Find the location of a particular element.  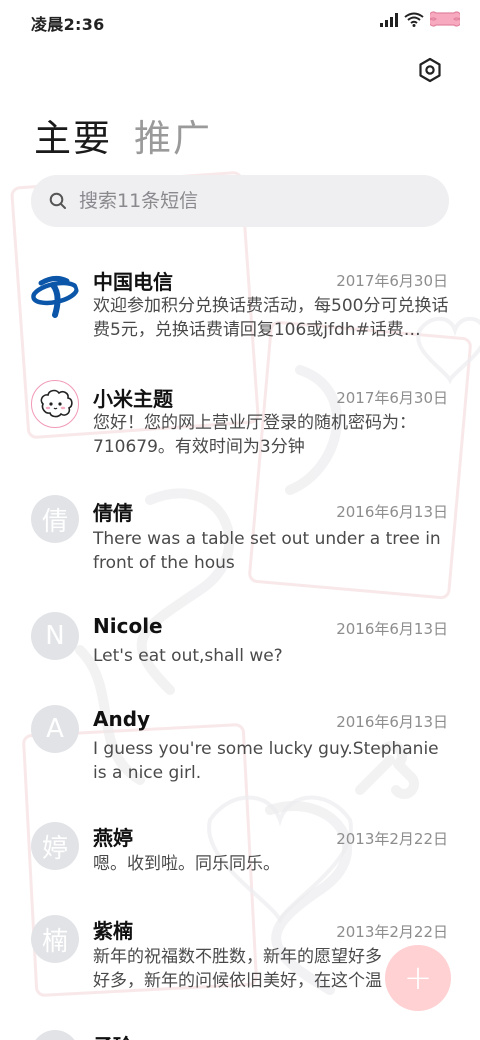

list-item: 婷 燕婷 2013年2月22日 嗯。收到啦。同乐同乐。 is located at coordinates (240, 860).